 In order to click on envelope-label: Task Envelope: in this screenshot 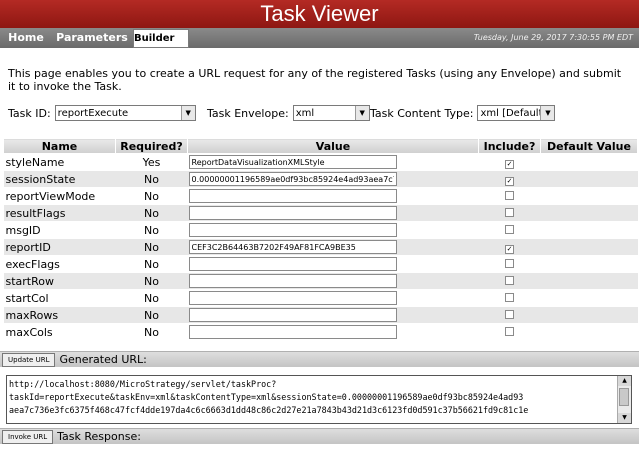, I will do `click(248, 113)`.